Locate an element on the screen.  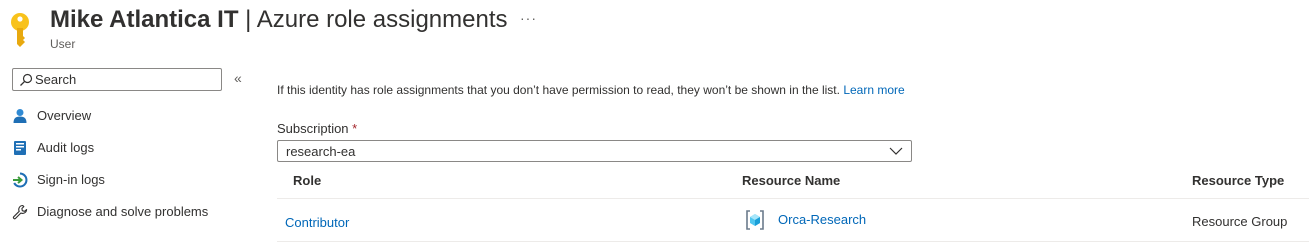
subscription-label-text: Subscription is located at coordinates (313, 128).